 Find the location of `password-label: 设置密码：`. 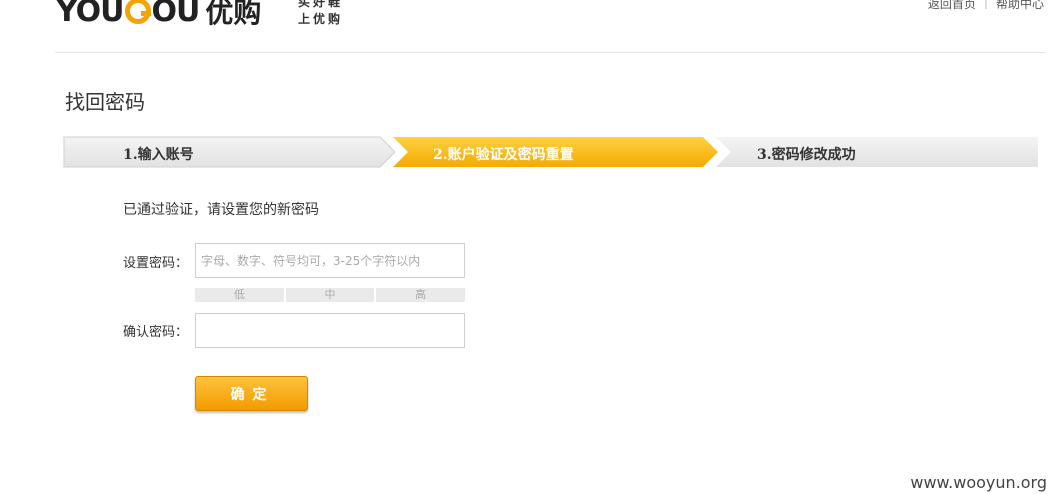

password-label: 设置密码： is located at coordinates (156, 263).